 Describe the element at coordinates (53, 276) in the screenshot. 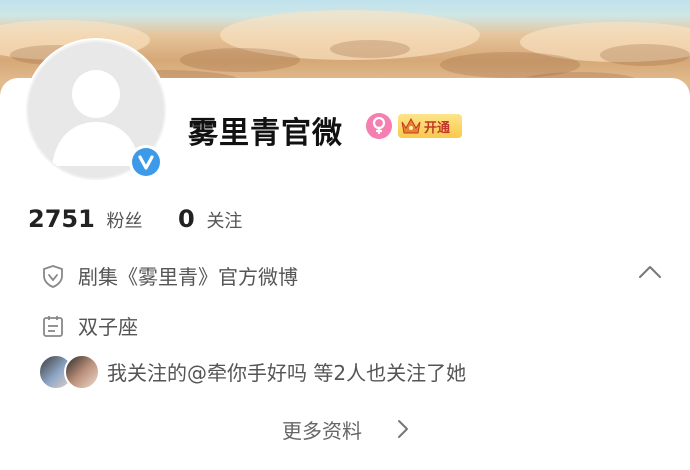

I see `shield-check-icon` at that location.